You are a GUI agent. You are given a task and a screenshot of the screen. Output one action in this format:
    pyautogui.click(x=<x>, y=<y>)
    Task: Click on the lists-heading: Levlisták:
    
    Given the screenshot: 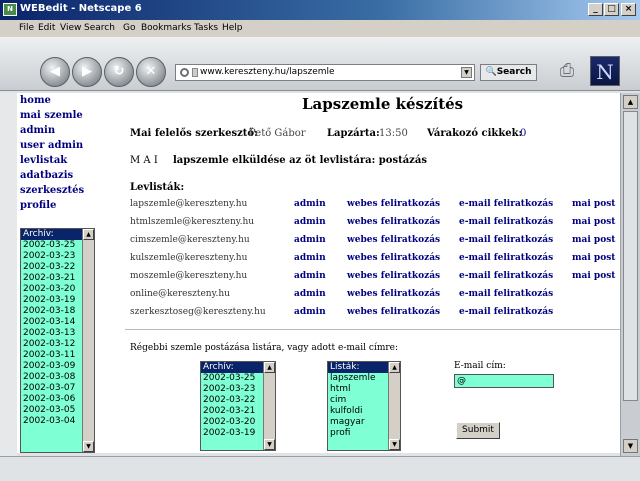 What is the action you would take?
    pyautogui.click(x=157, y=187)
    